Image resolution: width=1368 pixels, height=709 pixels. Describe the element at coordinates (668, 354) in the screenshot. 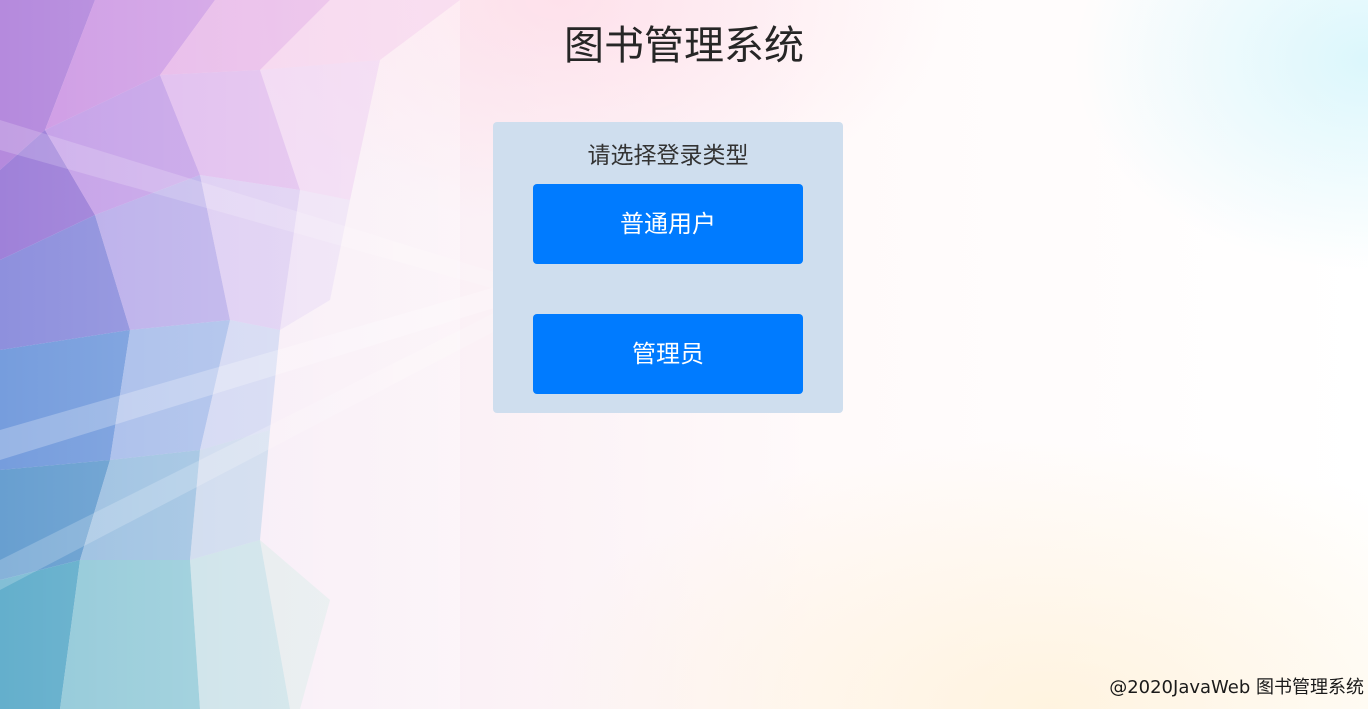

I see `admin-button: 管理员` at that location.